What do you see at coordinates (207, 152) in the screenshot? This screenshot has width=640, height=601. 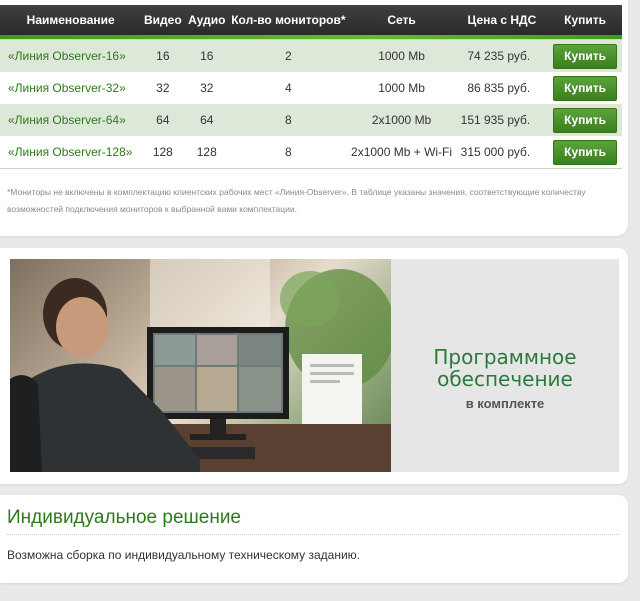 I see `audio-count: 128` at bounding box center [207, 152].